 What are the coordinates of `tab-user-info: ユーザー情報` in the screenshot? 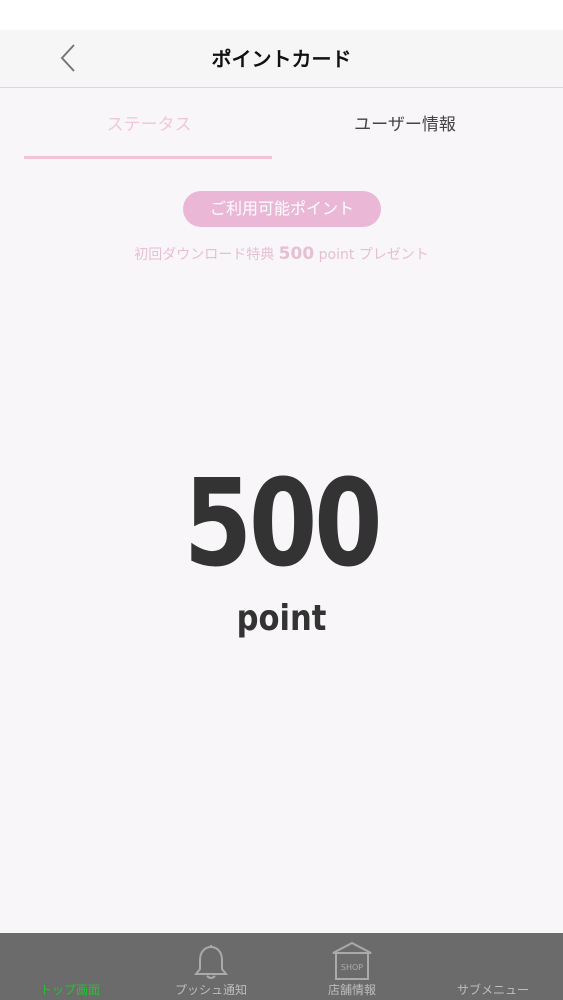 It's located at (405, 122).